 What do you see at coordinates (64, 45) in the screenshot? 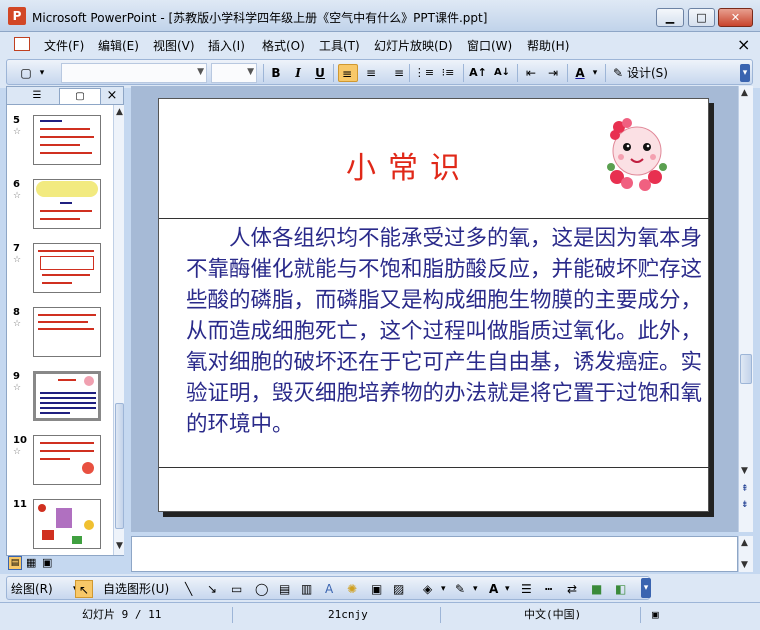
I see `menu-file: 文件(F)` at bounding box center [64, 45].